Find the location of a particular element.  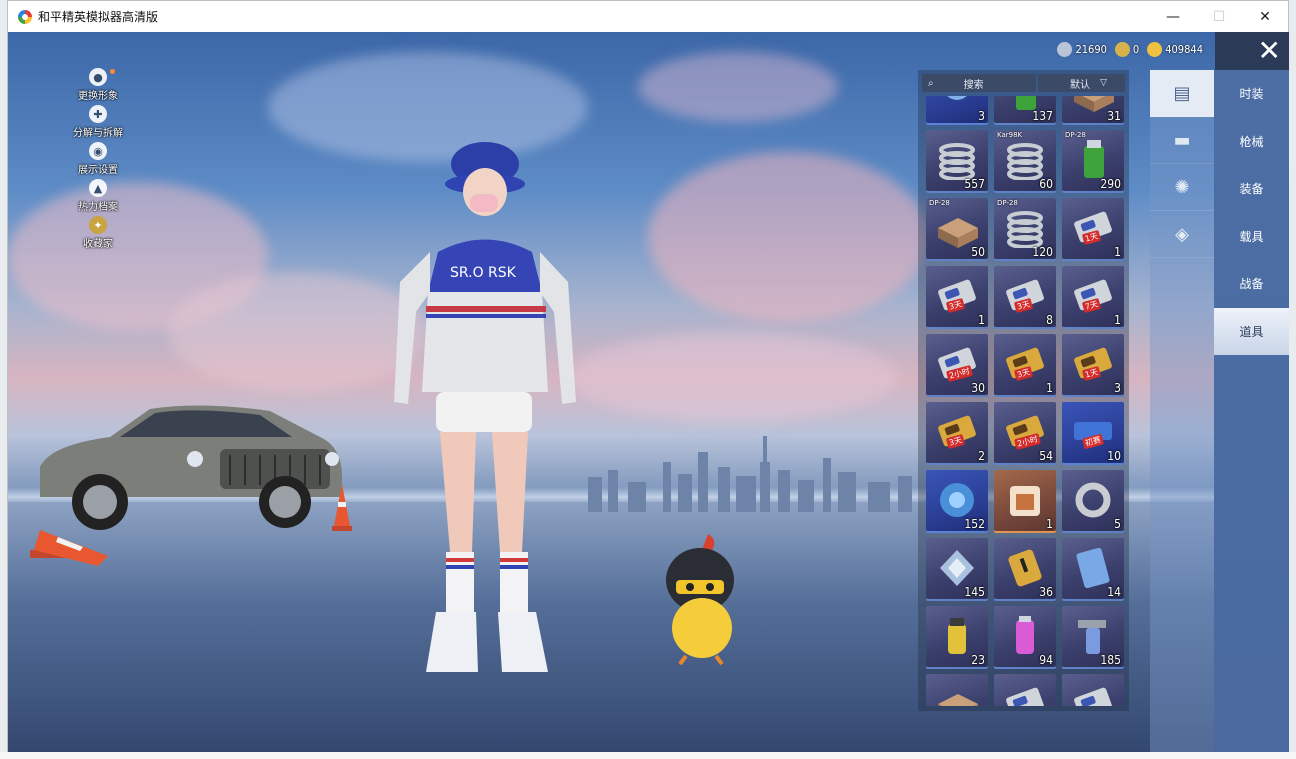

inventory-slot: 94 is located at coordinates (1025, 637).